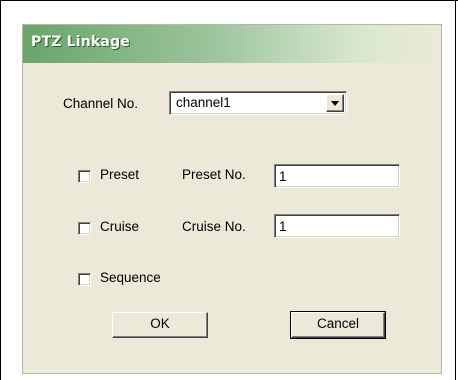  What do you see at coordinates (455, 190) in the screenshot?
I see `frame-right-border` at bounding box center [455, 190].